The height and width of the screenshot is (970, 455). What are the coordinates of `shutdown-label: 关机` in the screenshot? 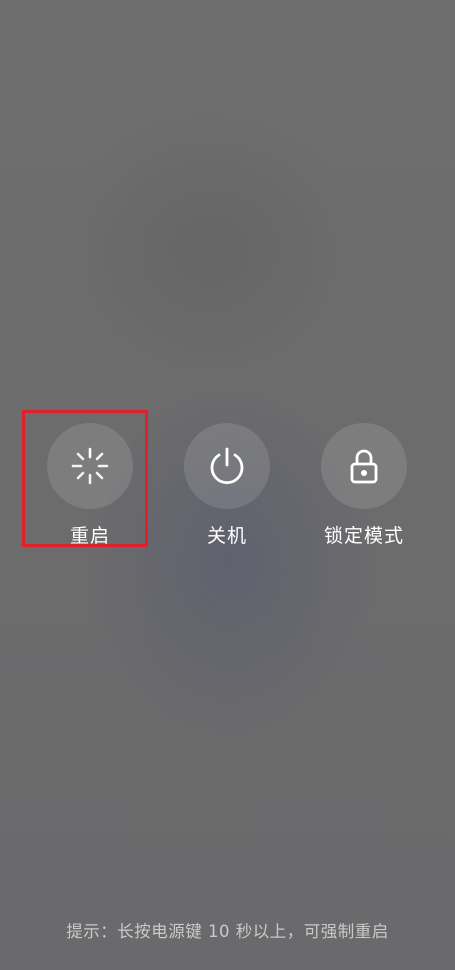 It's located at (226, 536).